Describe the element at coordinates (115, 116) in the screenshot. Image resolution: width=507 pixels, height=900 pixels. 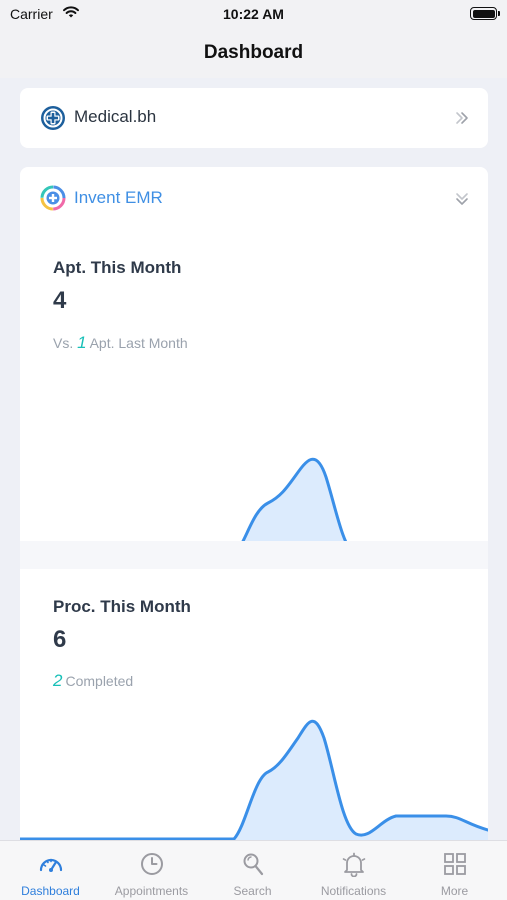
I see `organization-name: Medical.bh` at that location.